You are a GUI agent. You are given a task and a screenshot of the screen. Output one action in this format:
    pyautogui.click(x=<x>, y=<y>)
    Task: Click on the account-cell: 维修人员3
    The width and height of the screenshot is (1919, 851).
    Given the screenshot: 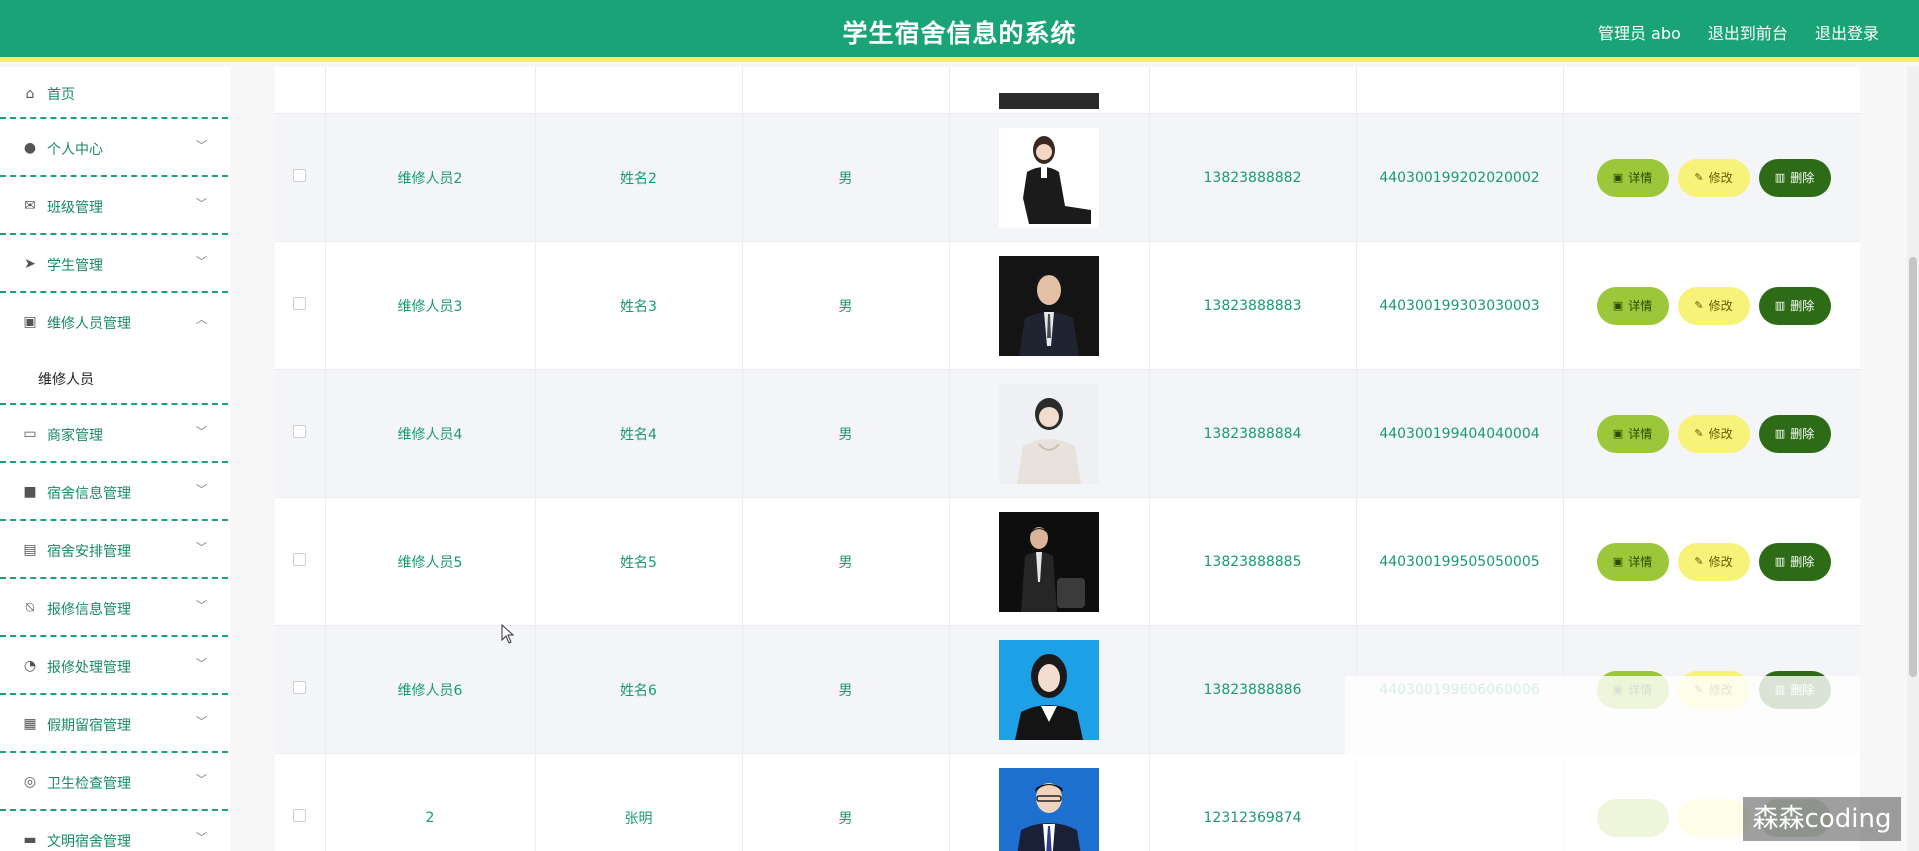 What is the action you would take?
    pyautogui.click(x=430, y=305)
    